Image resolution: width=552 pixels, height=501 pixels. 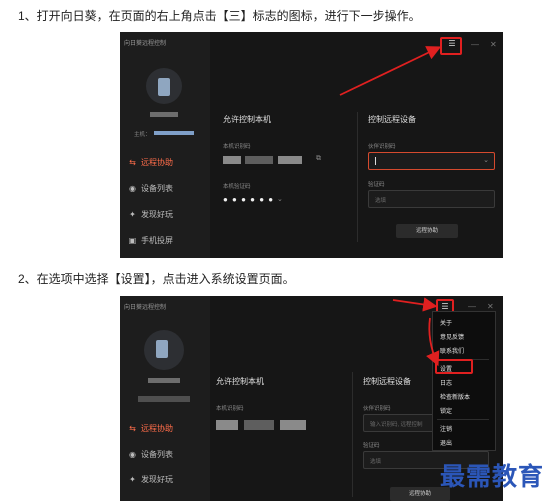 What do you see at coordinates (427, 231) in the screenshot?
I see `remote-assist-button: 远程协助` at bounding box center [427, 231].